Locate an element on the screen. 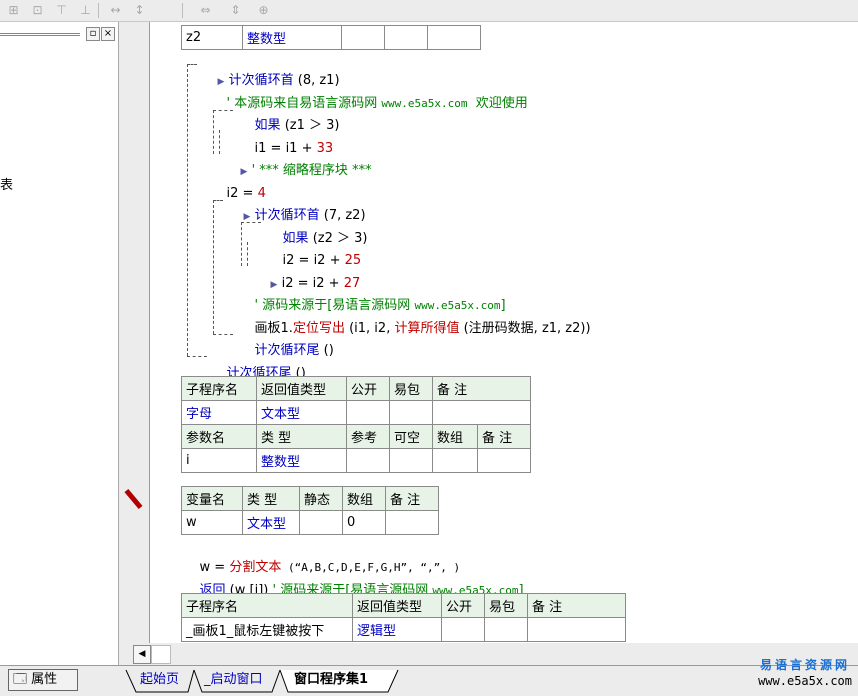 Image resolution: width=858 pixels, height=696 pixels. var-array-cell: 0 is located at coordinates (364, 522).